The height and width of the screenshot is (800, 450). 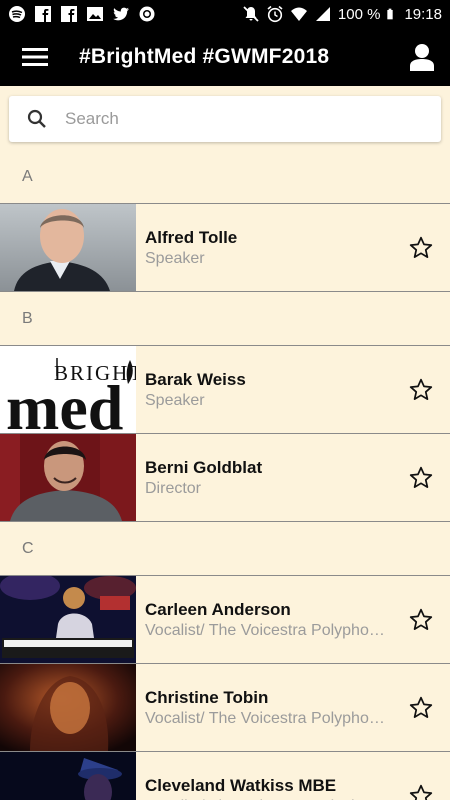 I want to click on section-header-a: A, so click(x=225, y=177).